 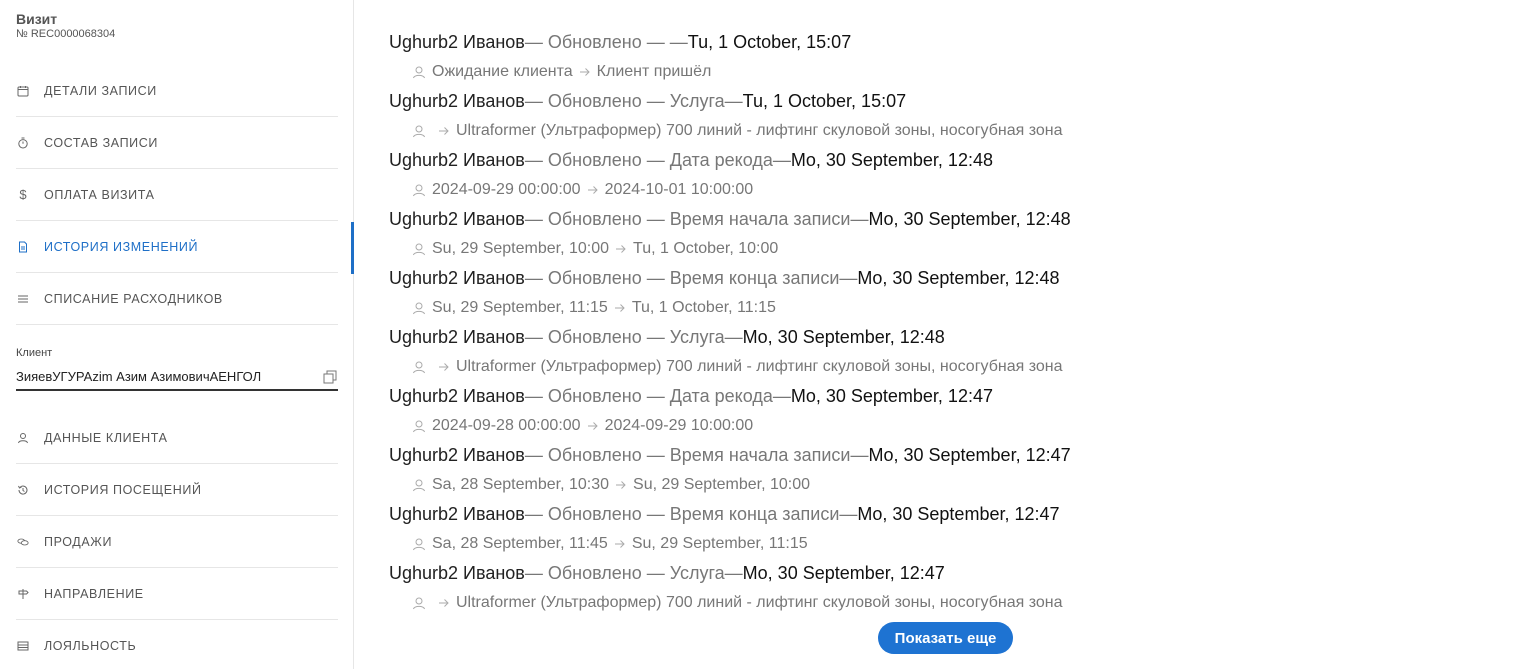 What do you see at coordinates (23, 247) in the screenshot?
I see `document-icon` at bounding box center [23, 247].